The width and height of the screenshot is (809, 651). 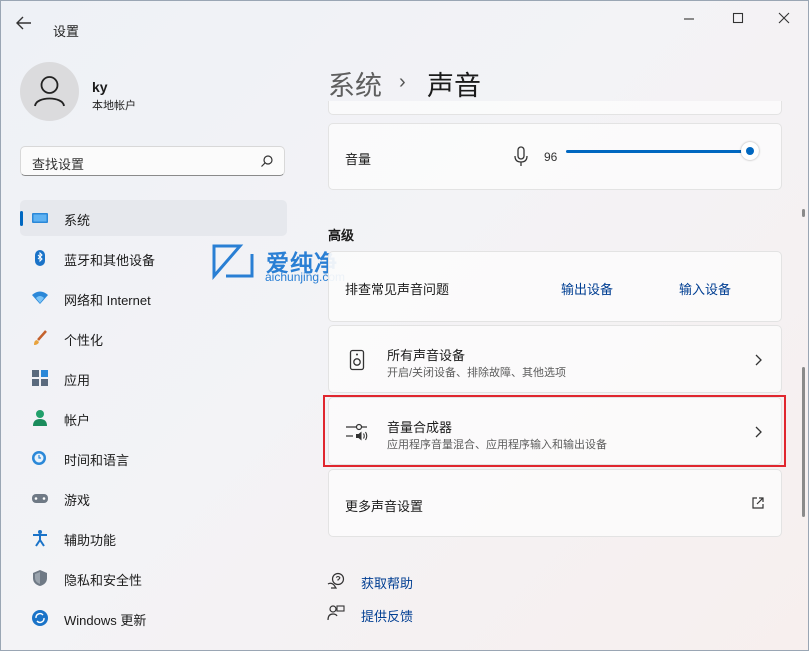 I want to click on minimize-button, so click(x=689, y=21).